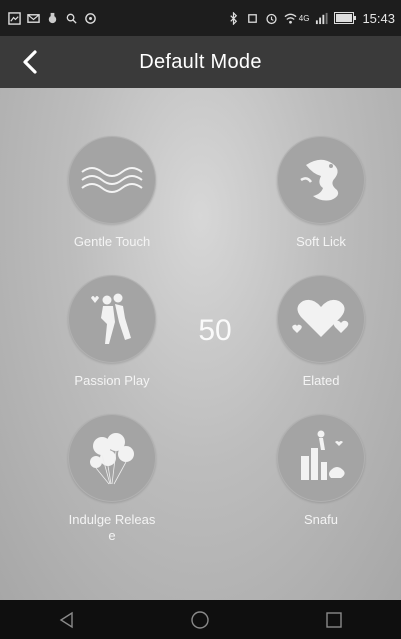 The image size is (401, 639). Describe the element at coordinates (252, 18) in the screenshot. I see `rotate-icon` at that location.